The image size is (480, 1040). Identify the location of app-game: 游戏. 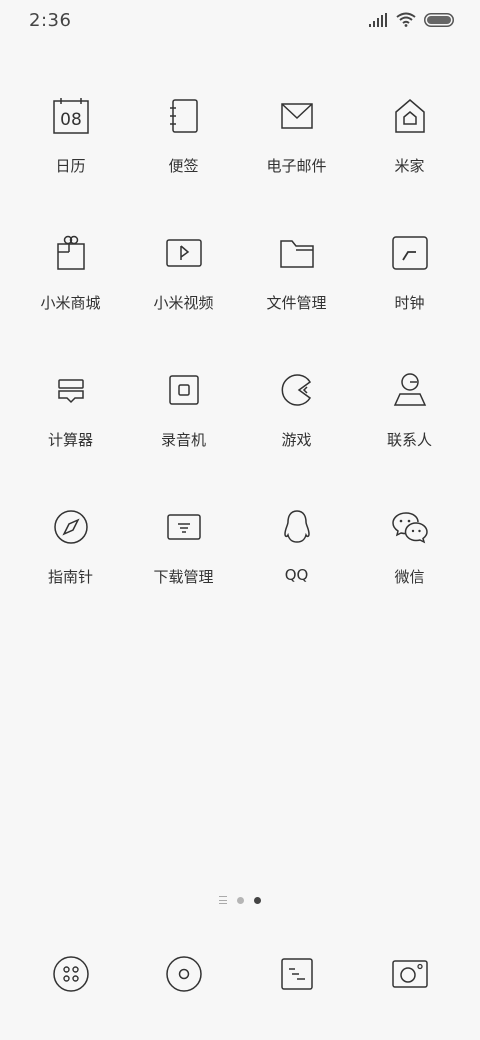
(296, 438).